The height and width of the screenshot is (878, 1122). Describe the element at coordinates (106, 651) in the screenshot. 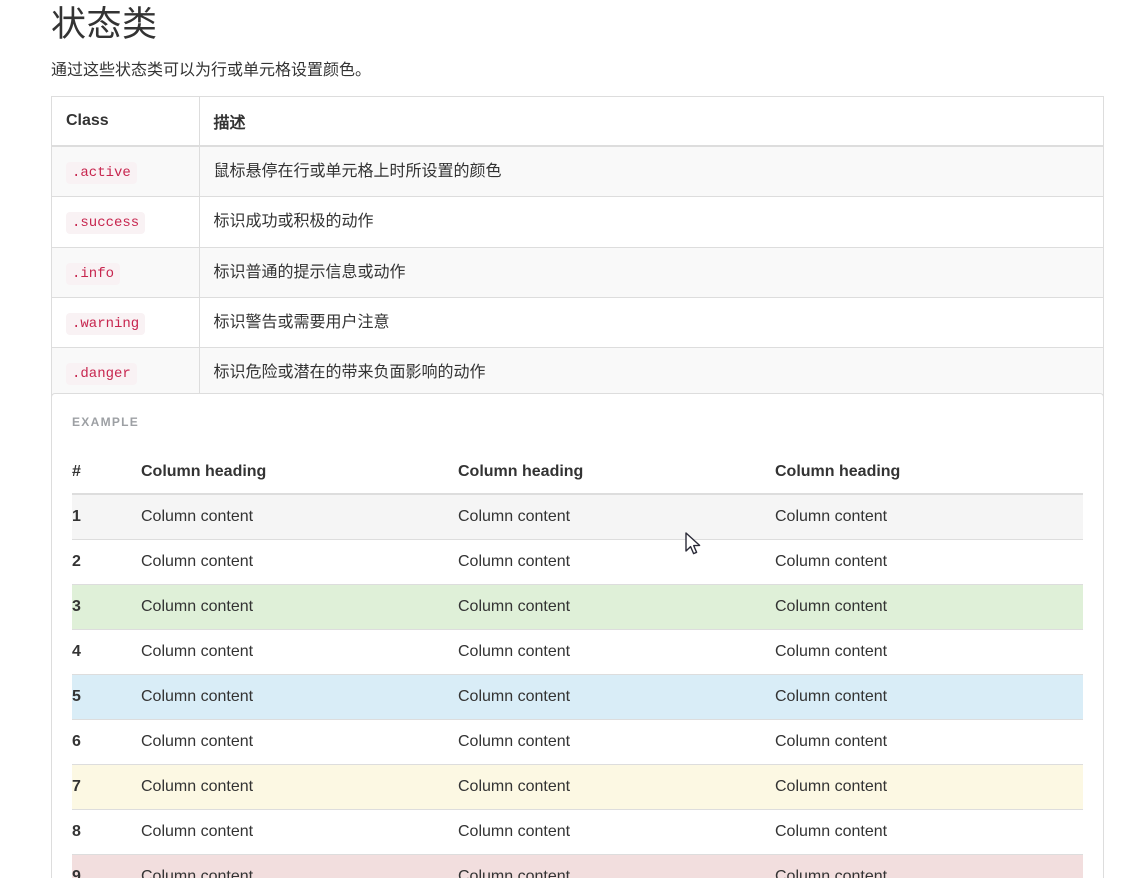

I see `row-index-cell: 4` at that location.